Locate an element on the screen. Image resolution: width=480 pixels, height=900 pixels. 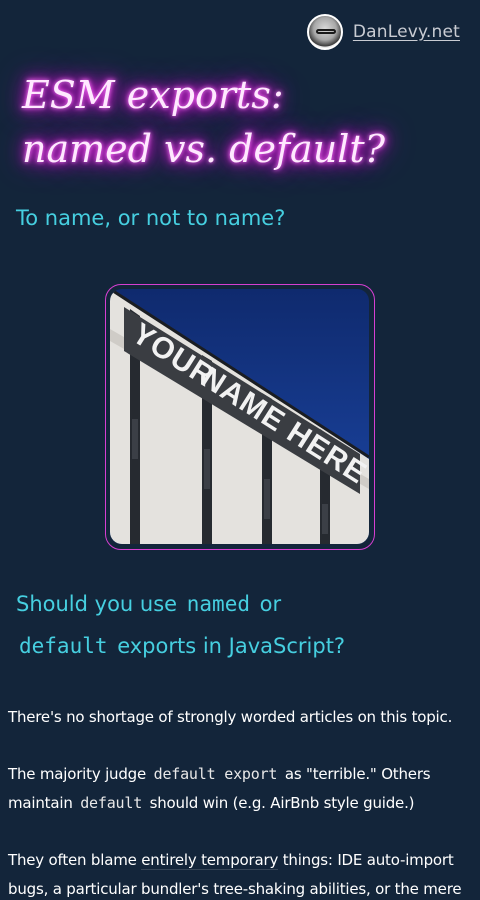
title-line-1: ESM exports: is located at coordinates (153, 95).